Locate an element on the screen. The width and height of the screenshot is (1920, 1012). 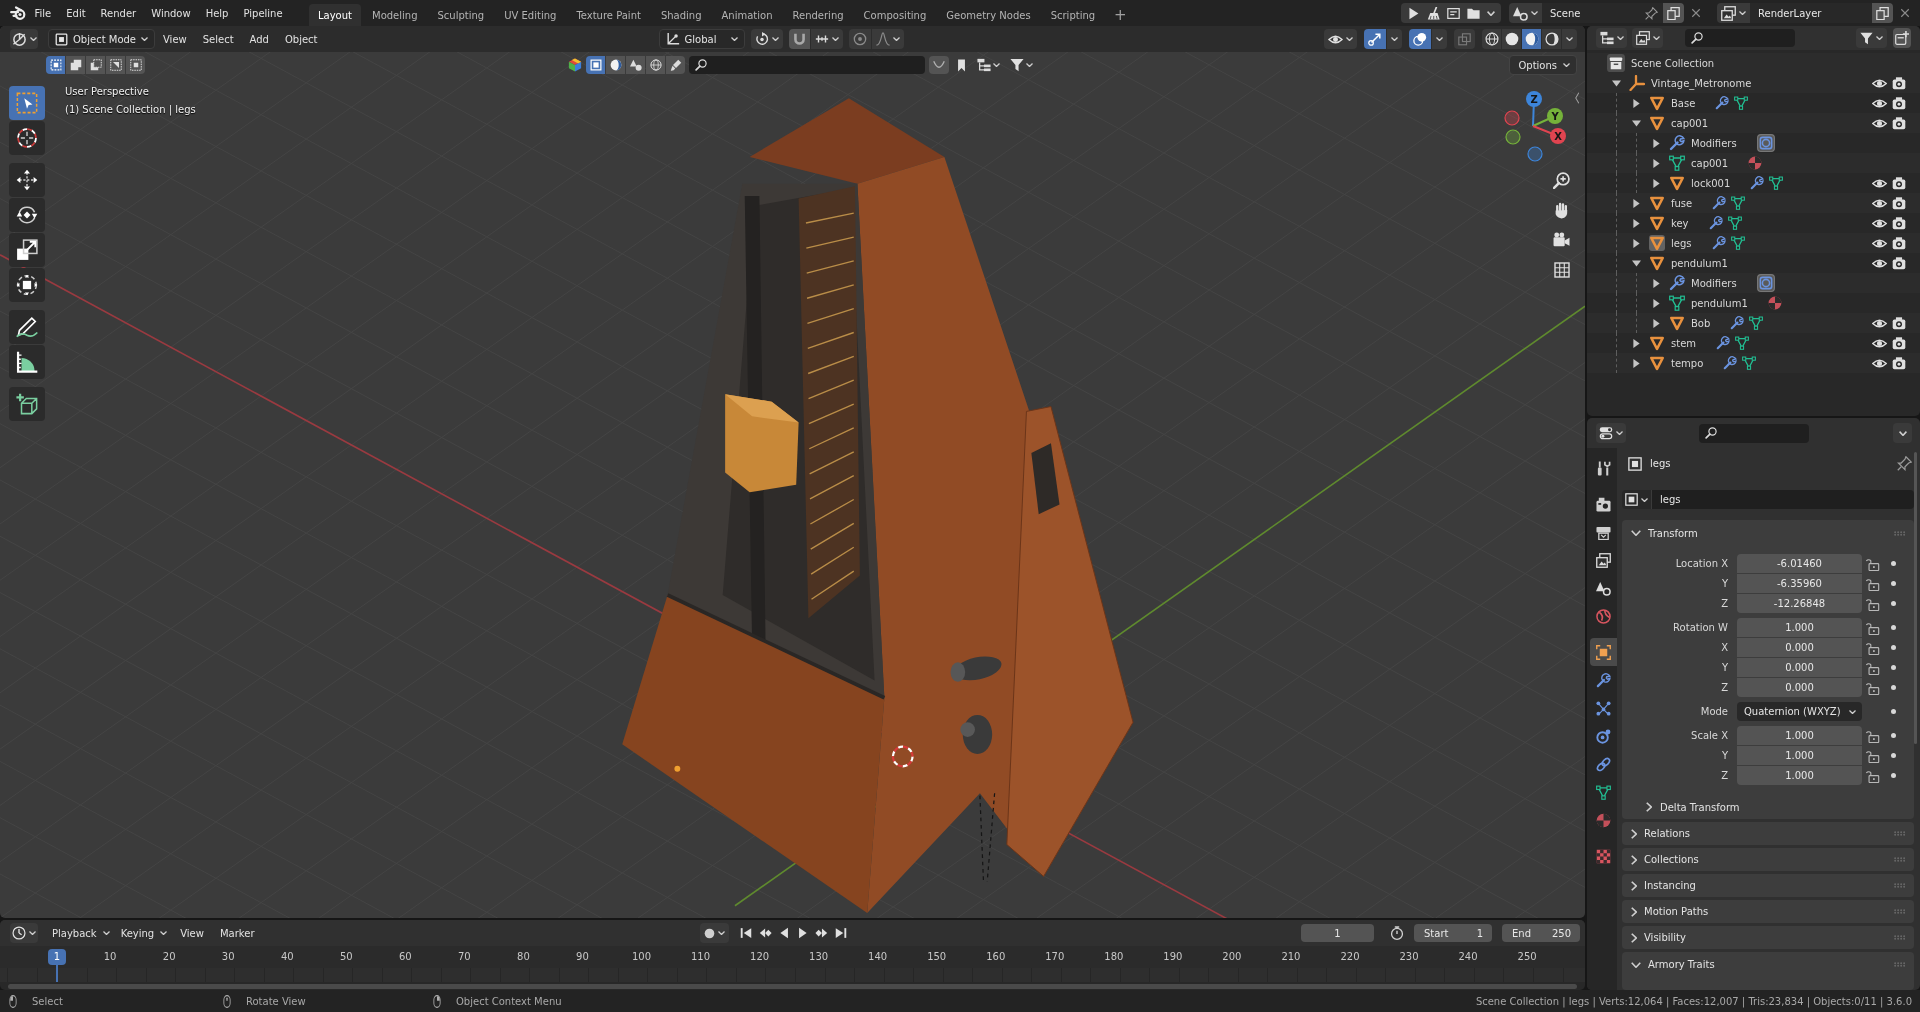
selectability-button is located at coordinates (1340, 39).